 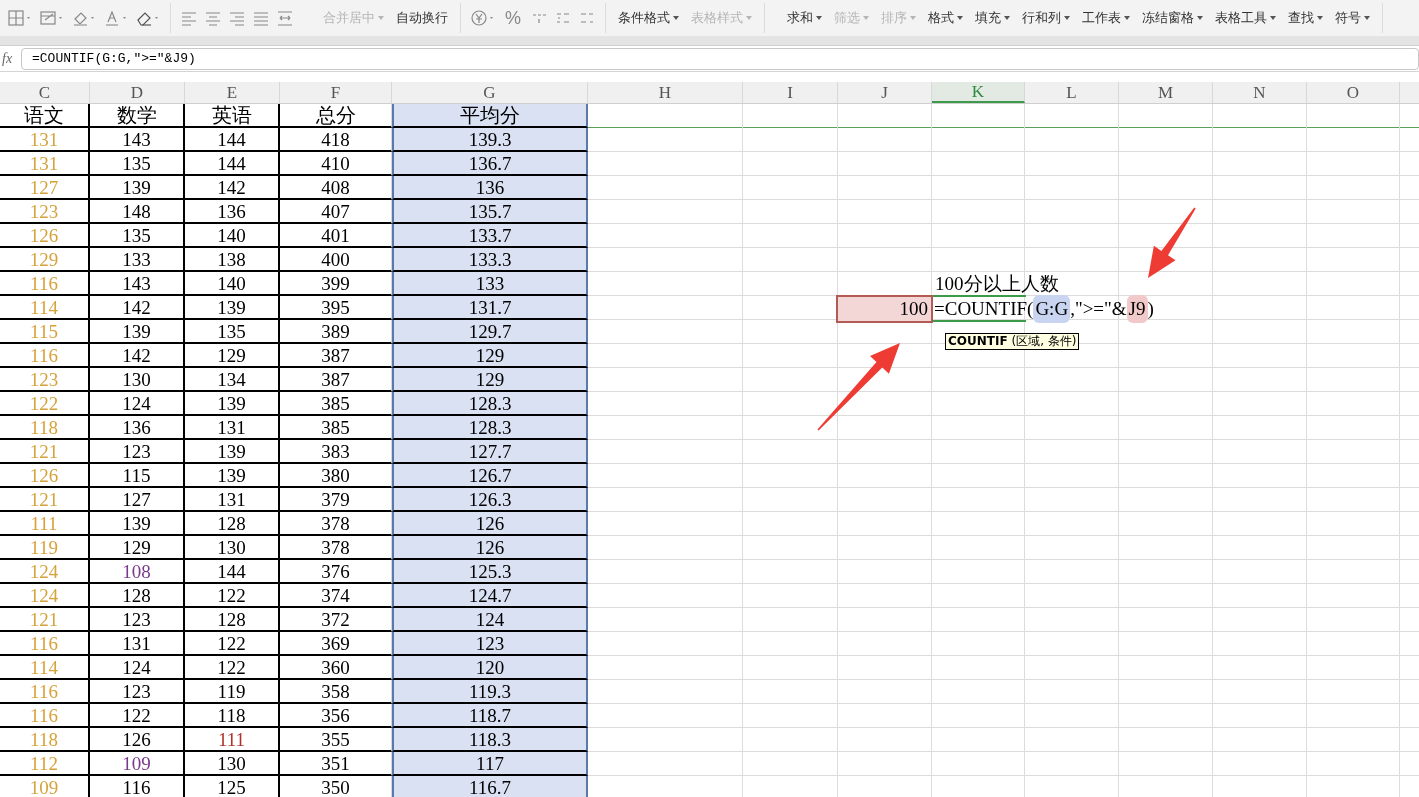 What do you see at coordinates (648, 18) in the screenshot?
I see `toolbar-button: 条件格式` at bounding box center [648, 18].